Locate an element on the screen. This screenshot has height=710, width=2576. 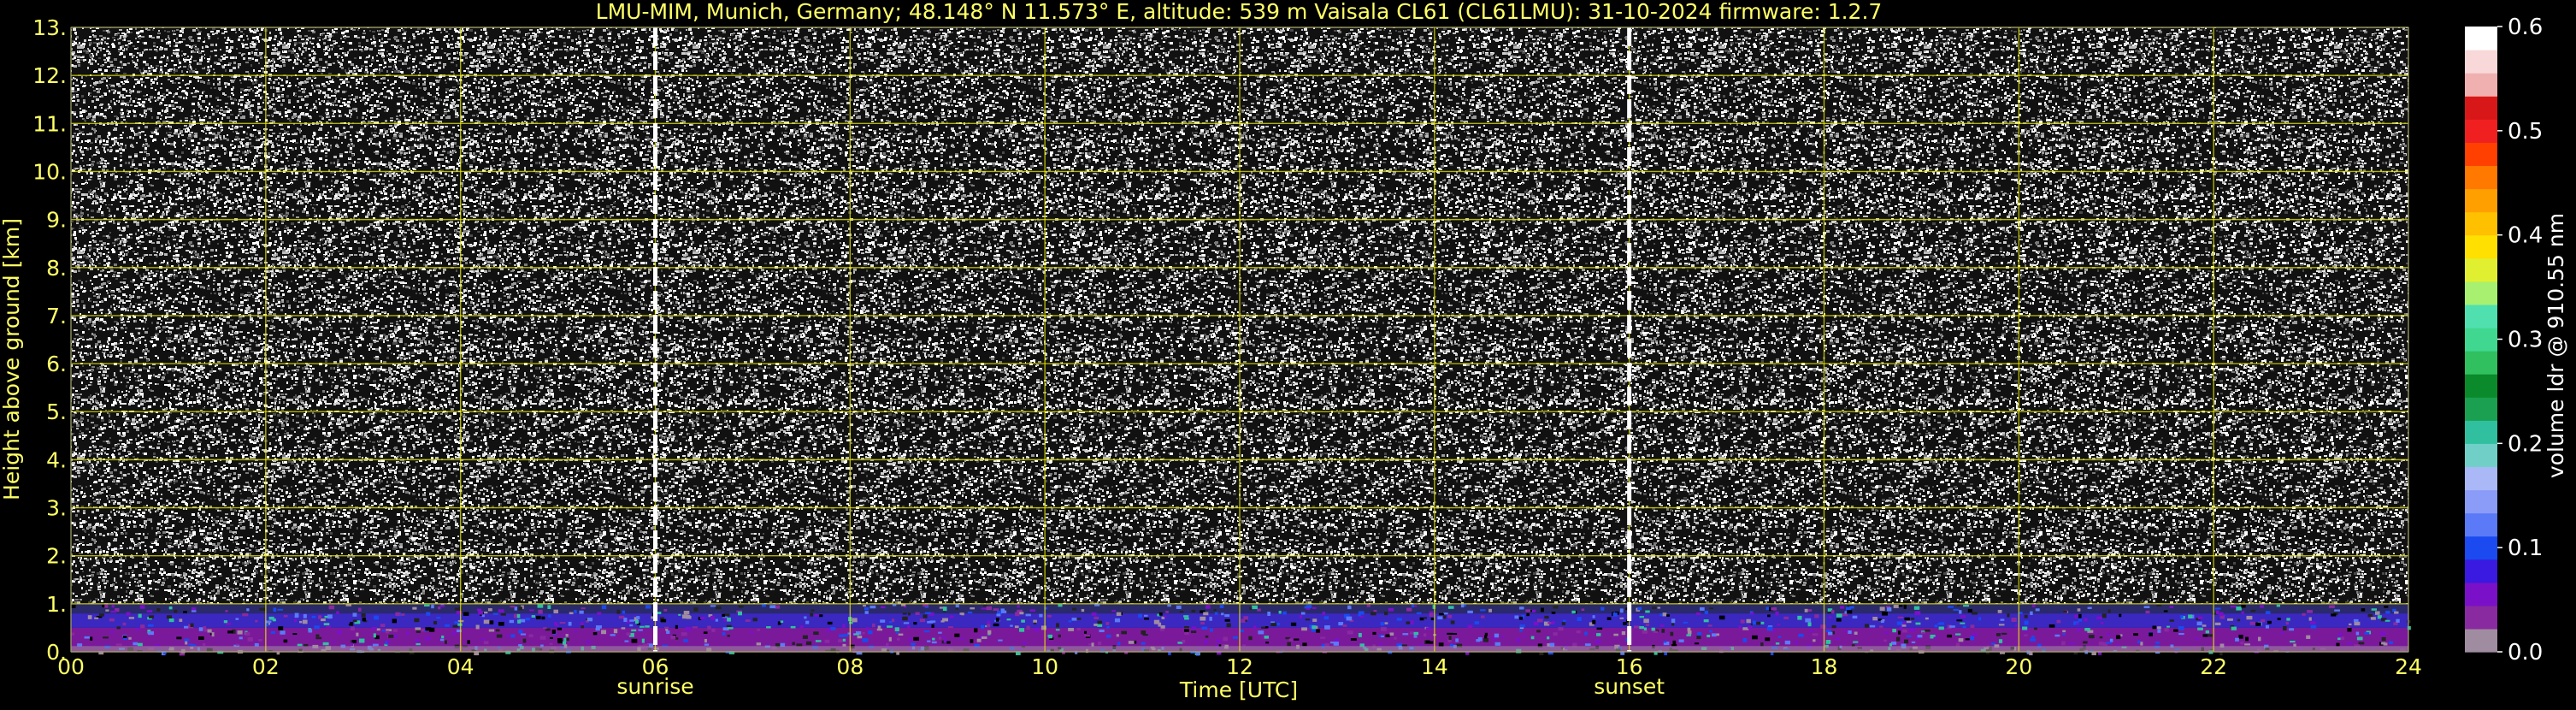
y-tick-label: 5. is located at coordinates (56, 411).